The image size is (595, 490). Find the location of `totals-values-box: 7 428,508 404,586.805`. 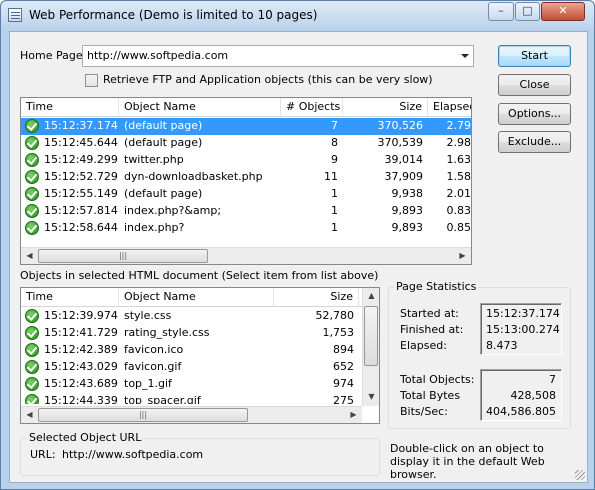

totals-values-box: 7 428,508 404,586.805 is located at coordinates (521, 395).